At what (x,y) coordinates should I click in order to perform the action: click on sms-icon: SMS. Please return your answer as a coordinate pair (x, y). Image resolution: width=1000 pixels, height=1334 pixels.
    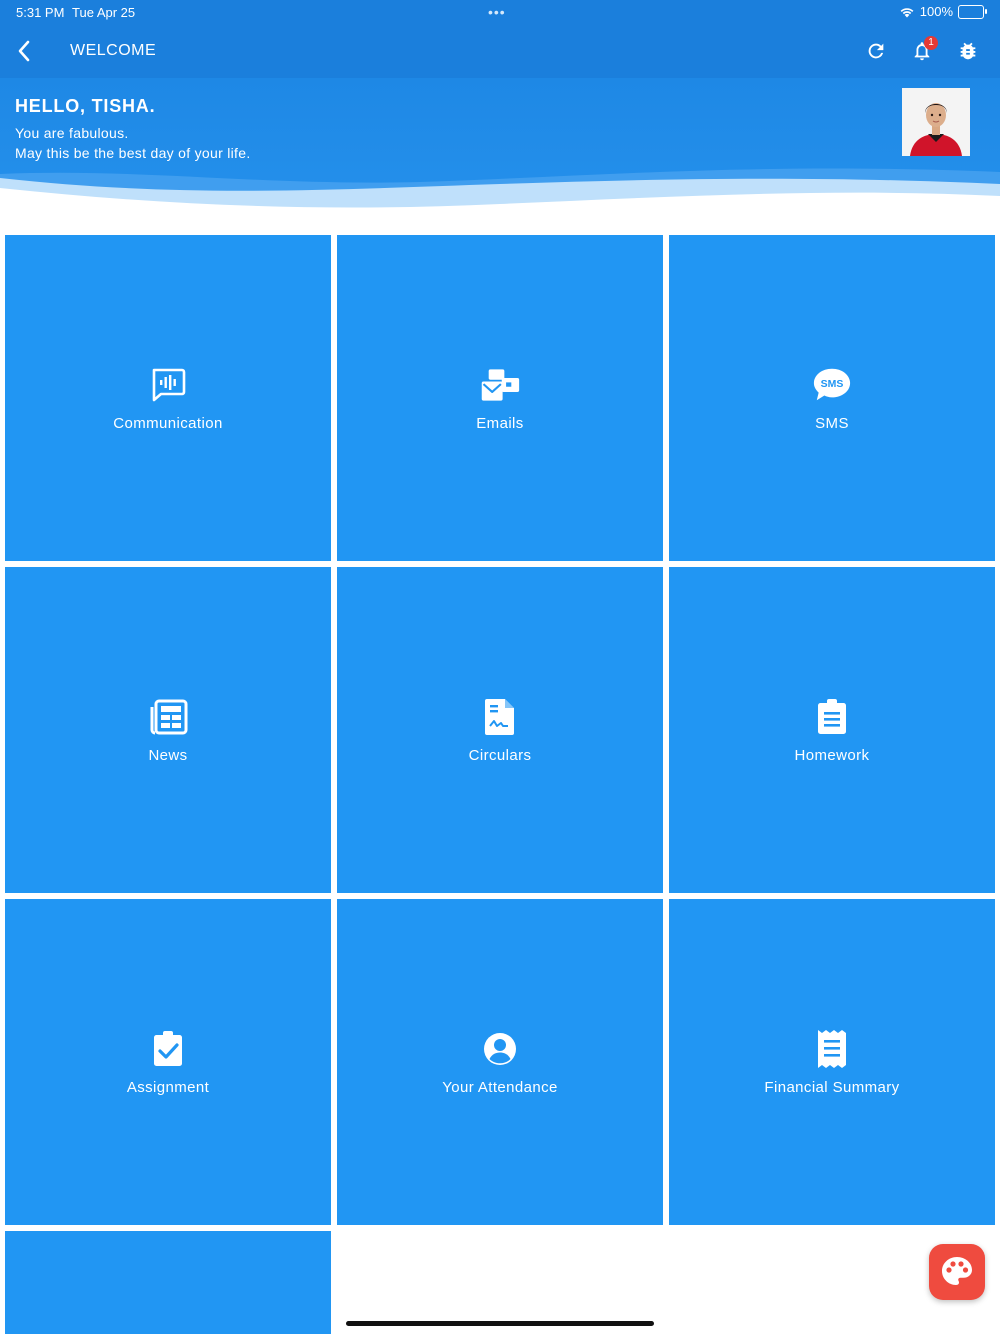
    Looking at the image, I should click on (832, 385).